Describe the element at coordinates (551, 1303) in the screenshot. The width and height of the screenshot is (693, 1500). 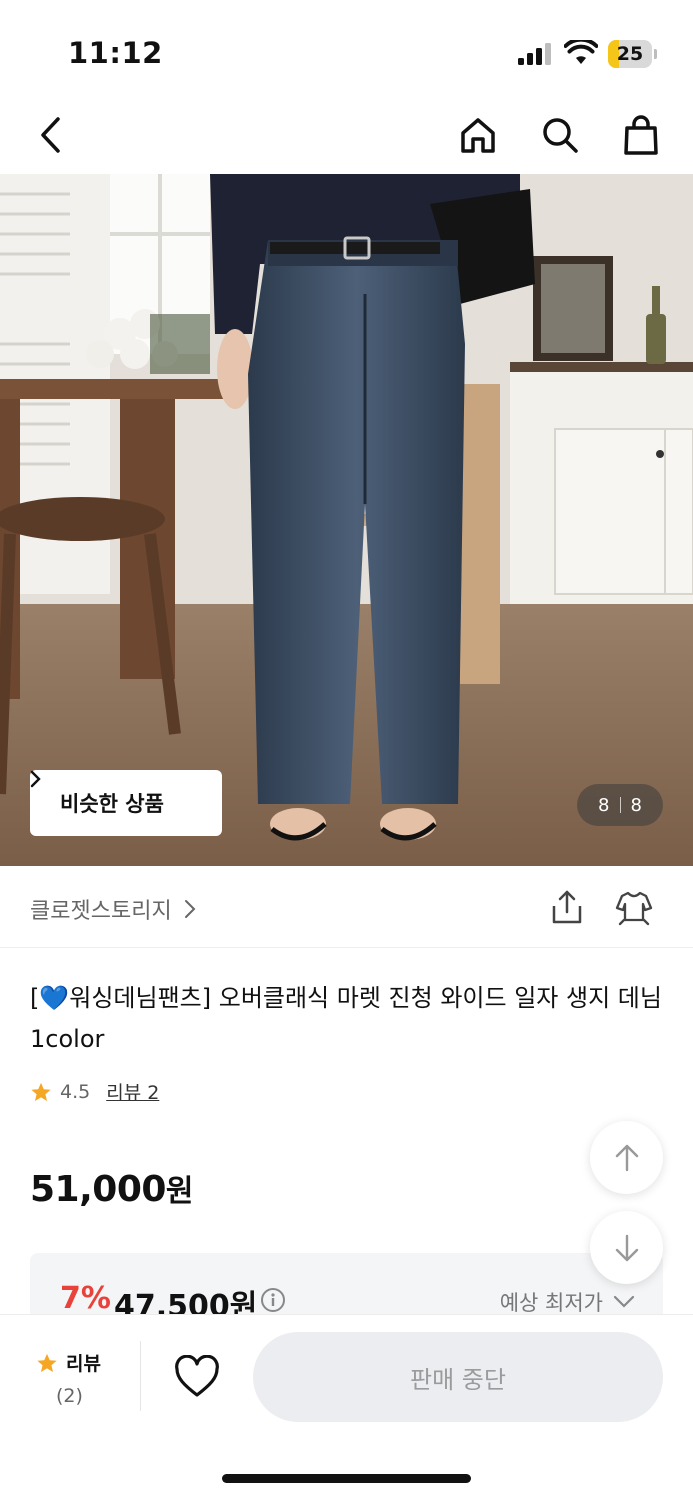
I see `estimate-label: 예상 최저가` at that location.